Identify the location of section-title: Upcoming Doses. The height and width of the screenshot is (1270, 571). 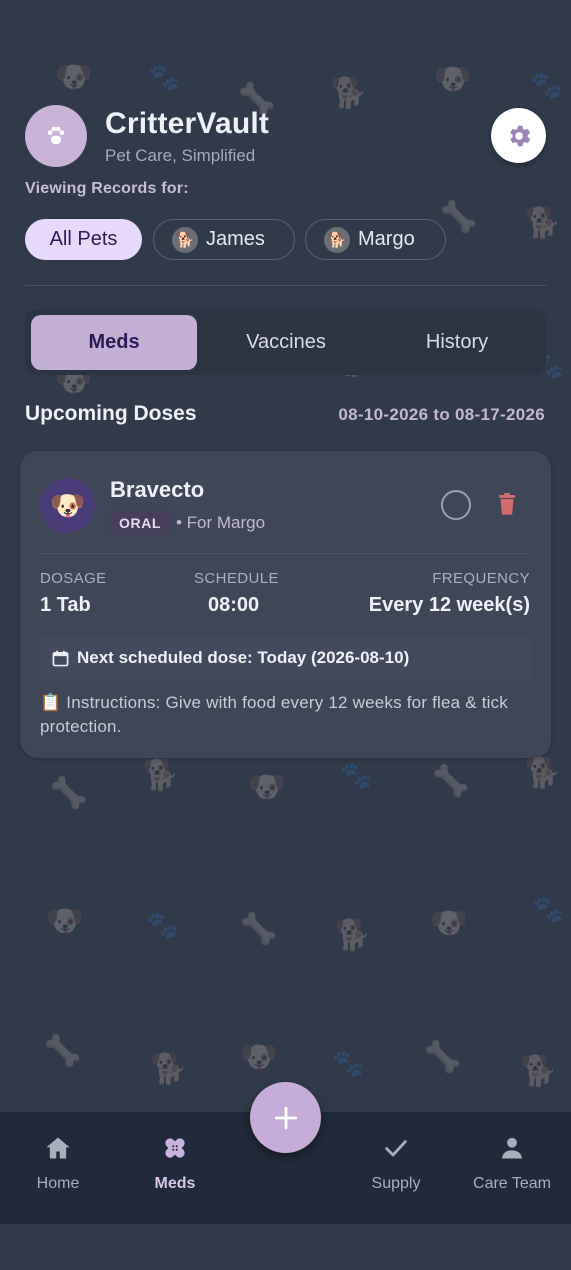
(111, 413).